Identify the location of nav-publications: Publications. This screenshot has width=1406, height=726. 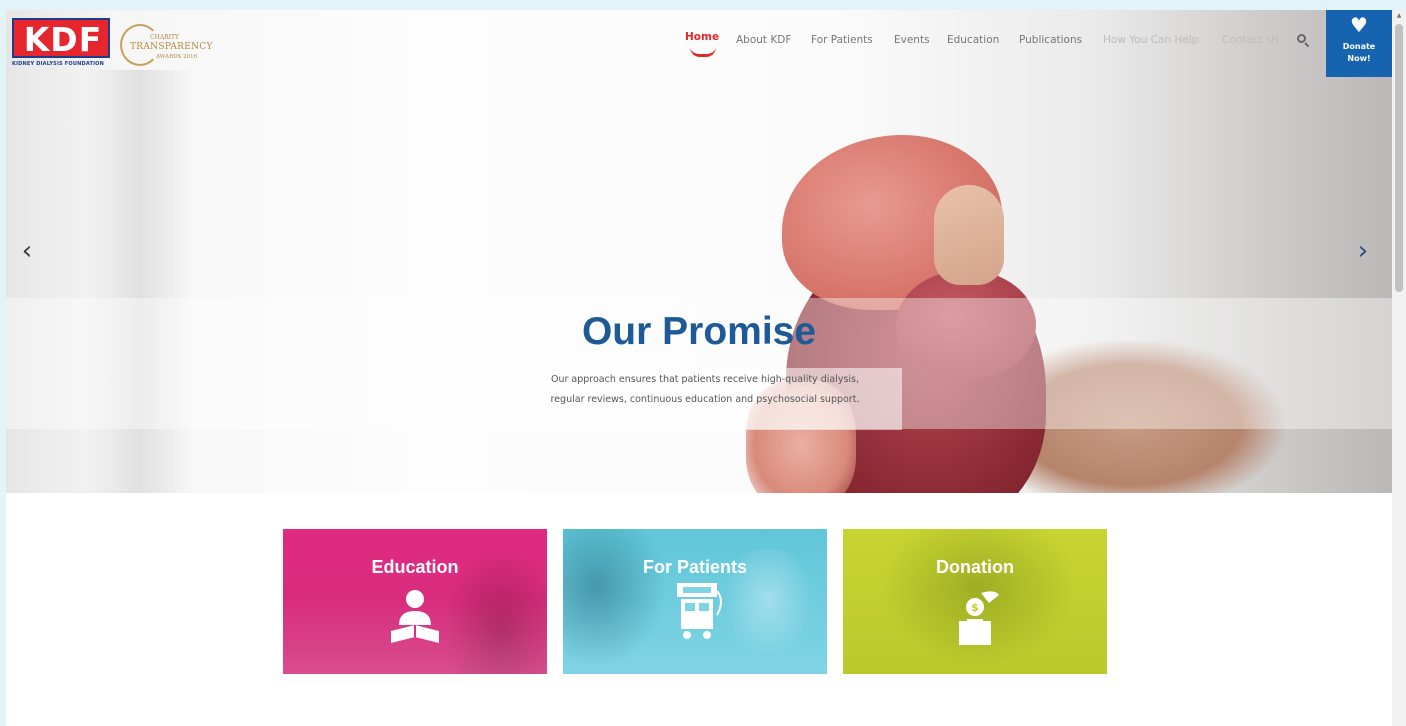
(1050, 44).